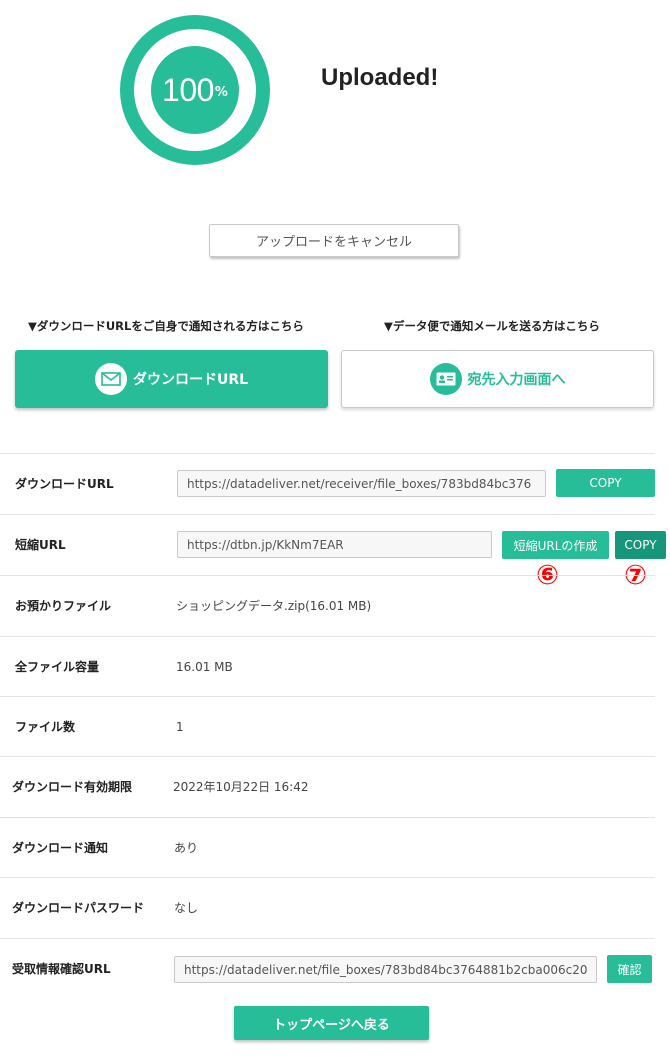 The image size is (670, 1061). Describe the element at coordinates (180, 726) in the screenshot. I see `file-count-value: 1` at that location.